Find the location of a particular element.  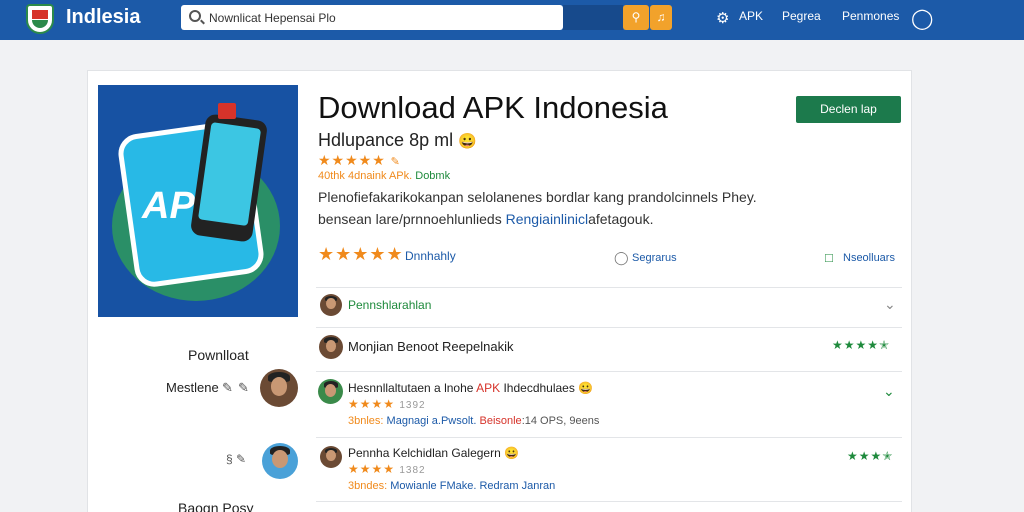

like-icon: ✎ is located at coordinates (243, 387).